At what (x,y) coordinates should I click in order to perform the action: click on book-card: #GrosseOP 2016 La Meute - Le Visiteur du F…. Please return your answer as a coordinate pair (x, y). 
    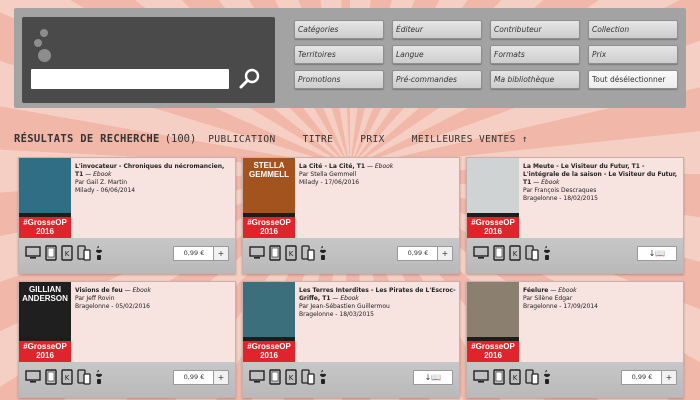
    Looking at the image, I should click on (575, 215).